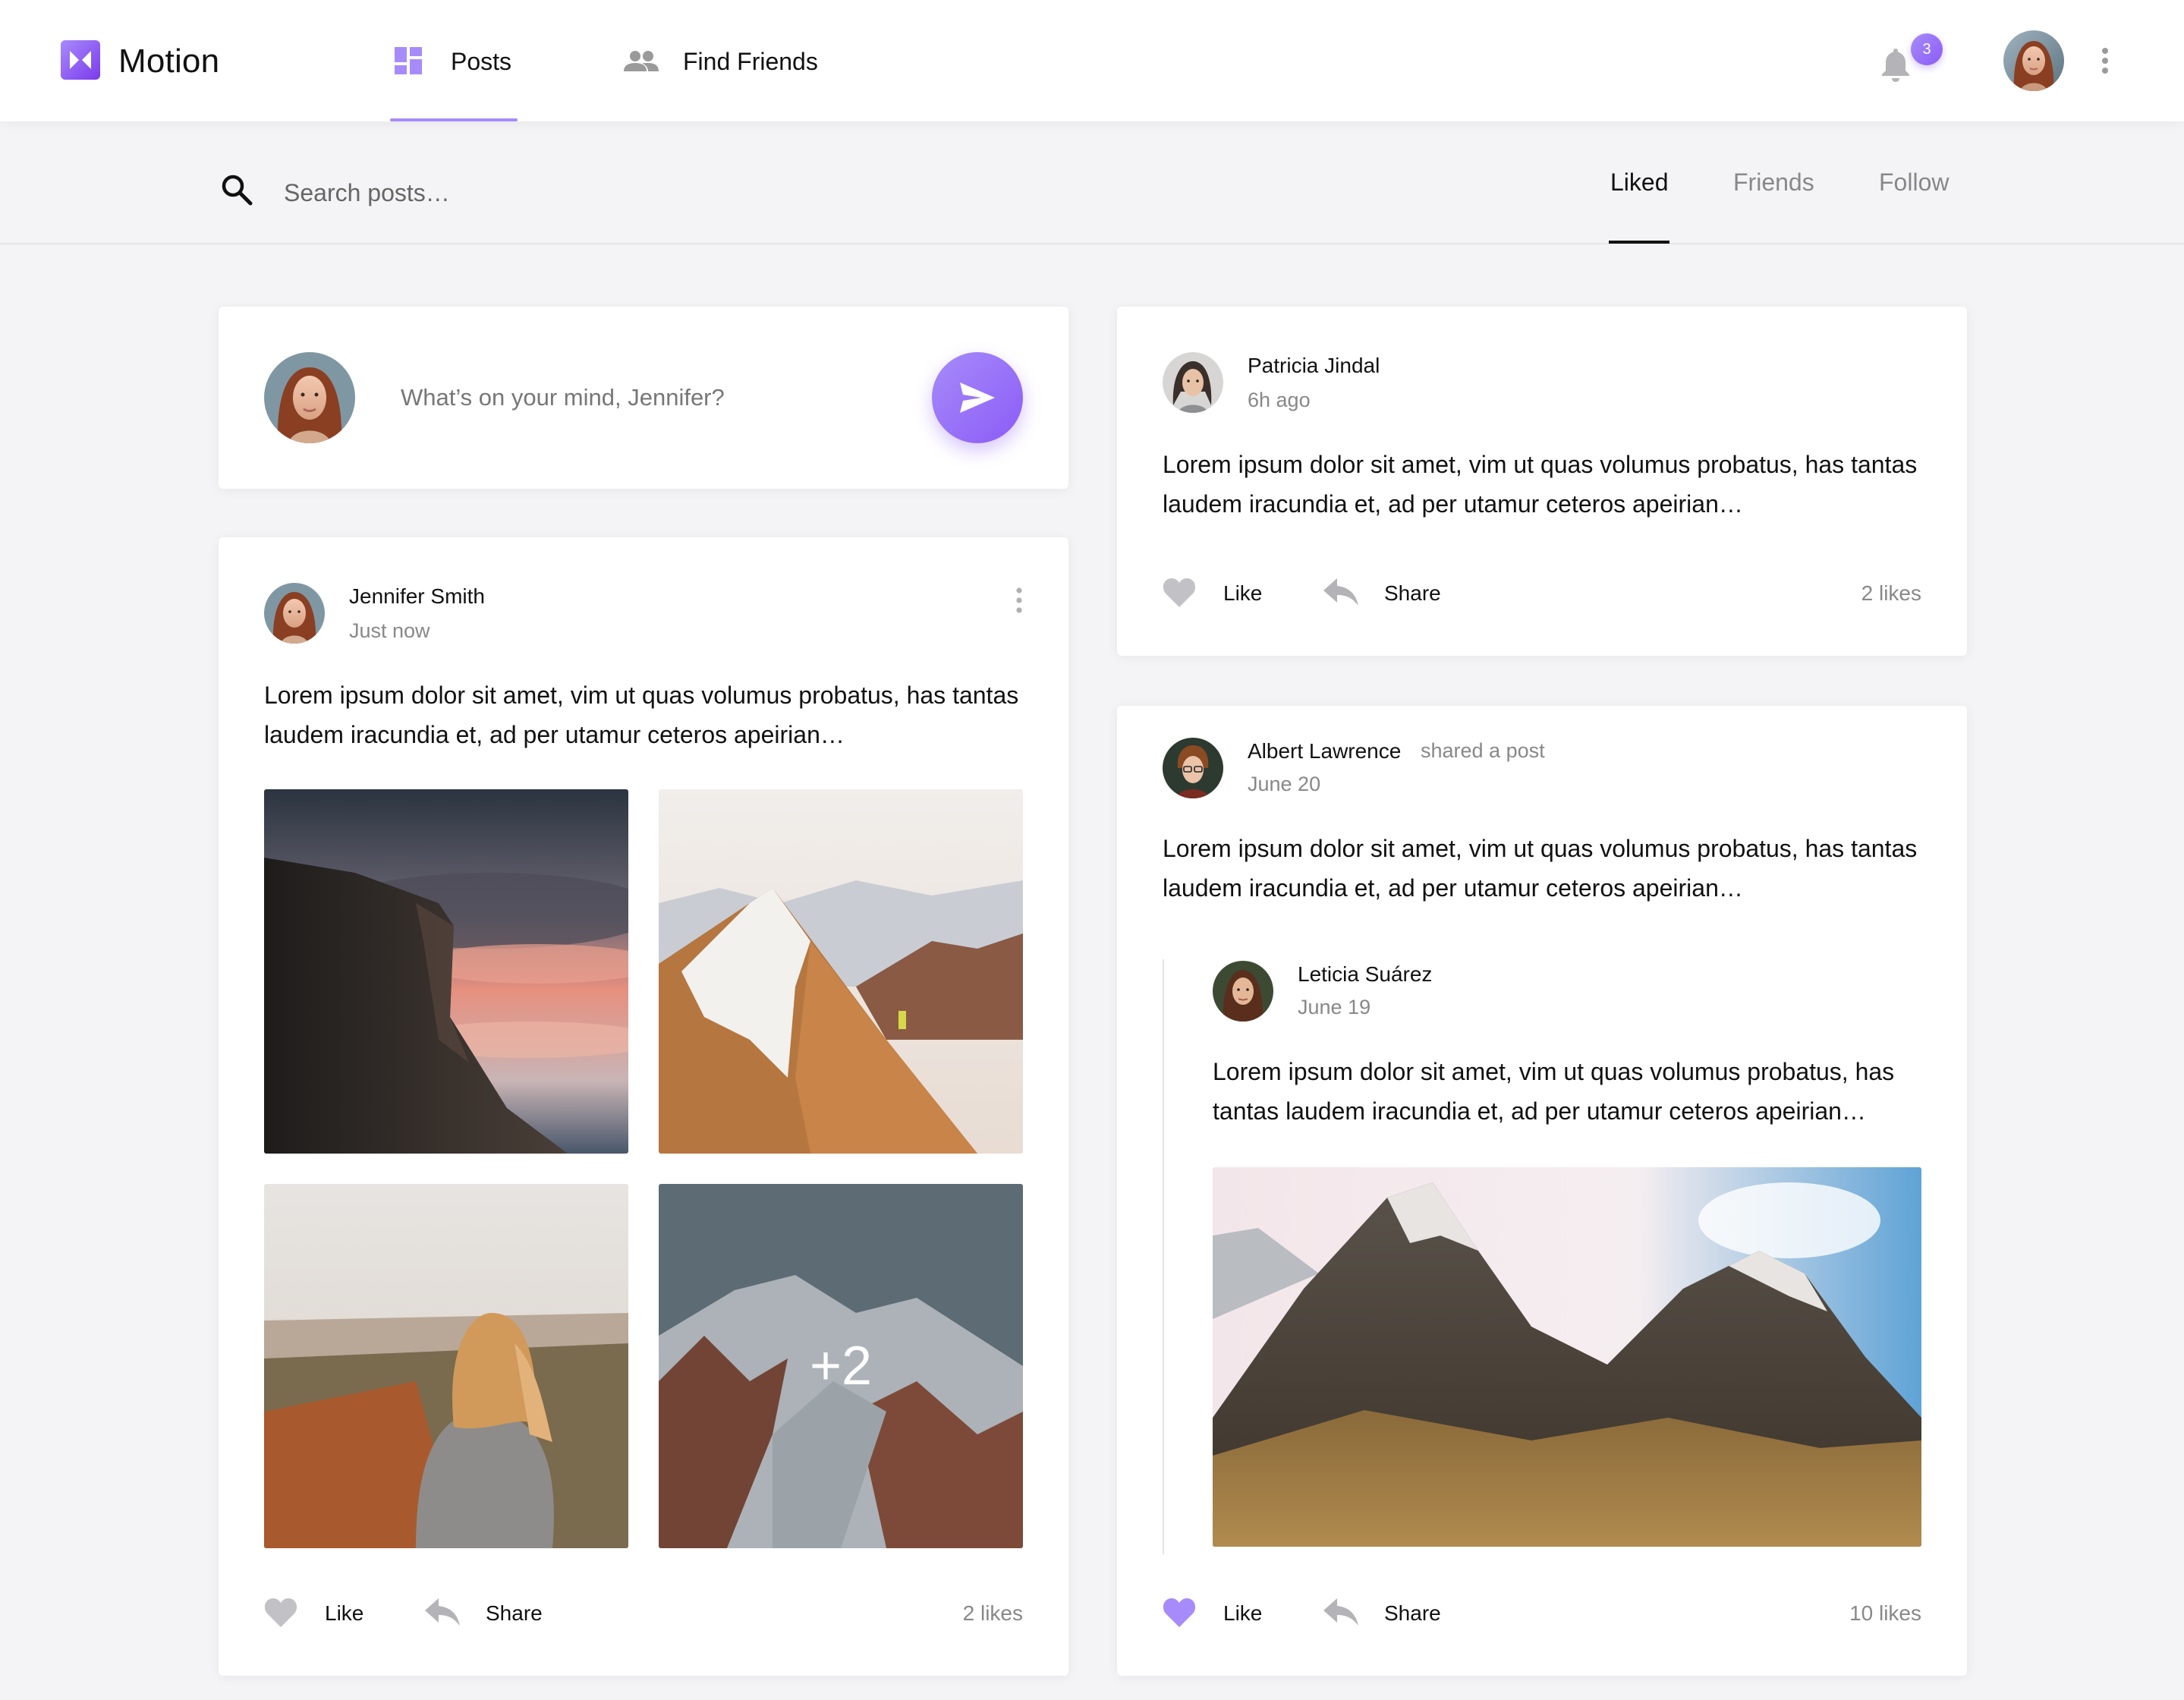 Image resolution: width=2184 pixels, height=1700 pixels. I want to click on app-name: Motion, so click(168, 61).